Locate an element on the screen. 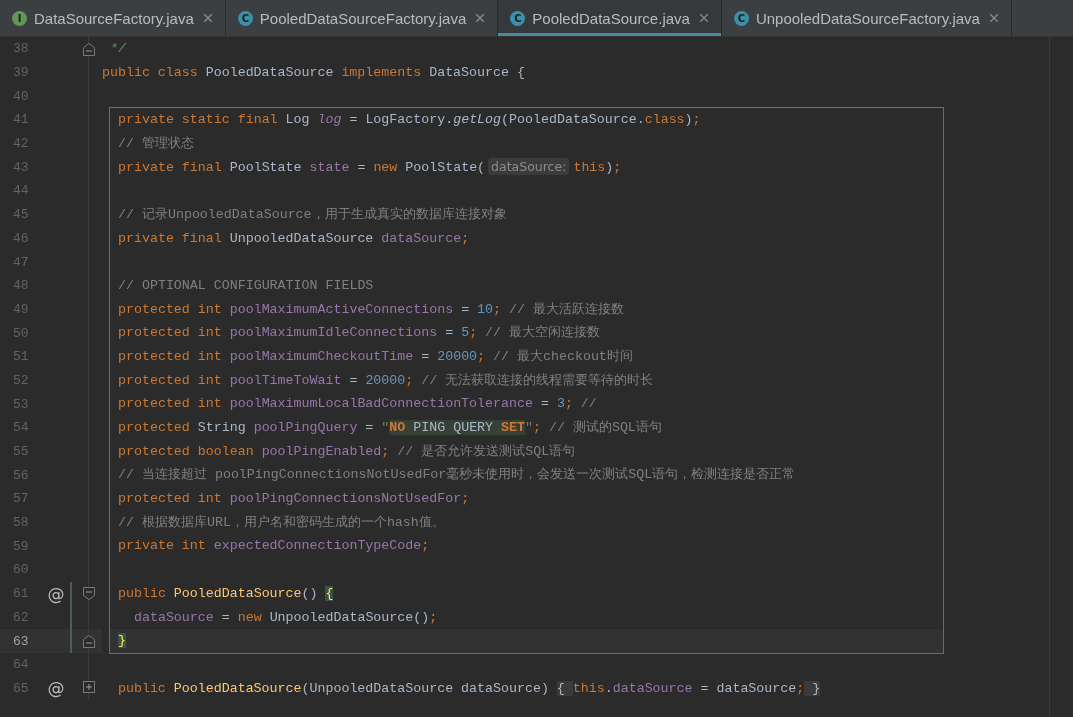 The image size is (1073, 717). line-number: 54 is located at coordinates (21, 428).